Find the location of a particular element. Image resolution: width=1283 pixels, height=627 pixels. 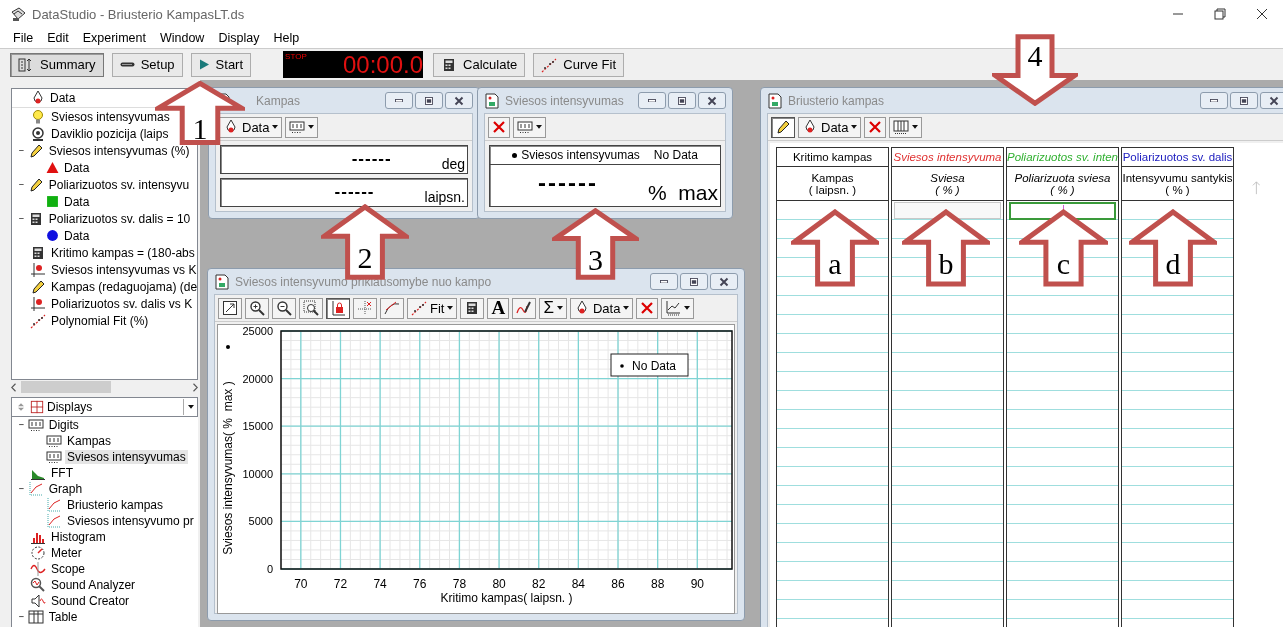

summary-button: Summary is located at coordinates (57, 64).